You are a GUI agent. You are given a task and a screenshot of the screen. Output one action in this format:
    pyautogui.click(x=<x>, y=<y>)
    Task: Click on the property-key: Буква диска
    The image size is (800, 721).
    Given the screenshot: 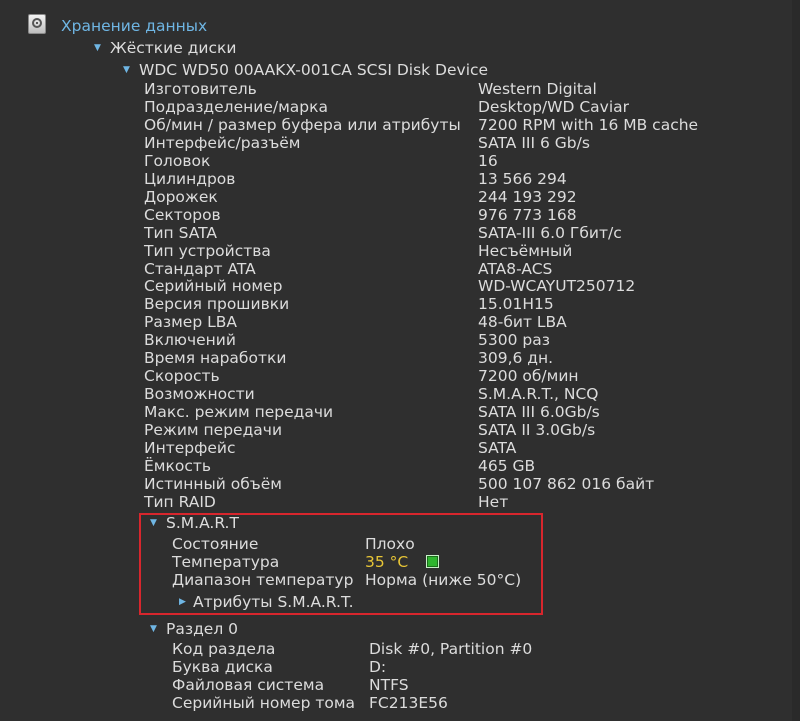 What is the action you would take?
    pyautogui.click(x=222, y=667)
    